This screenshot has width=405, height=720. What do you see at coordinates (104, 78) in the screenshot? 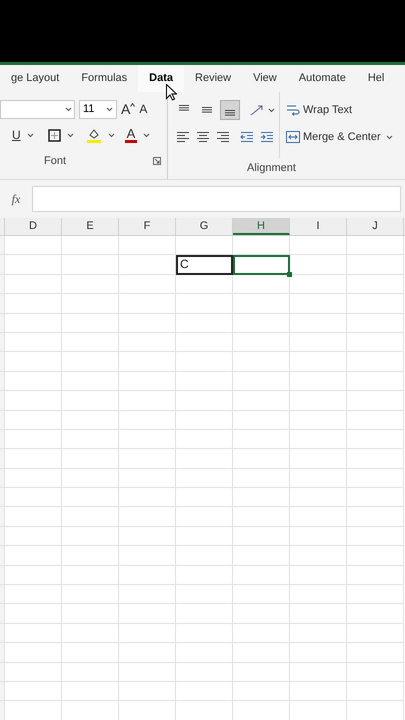
I see `ribbon-tab: Formulas` at bounding box center [104, 78].